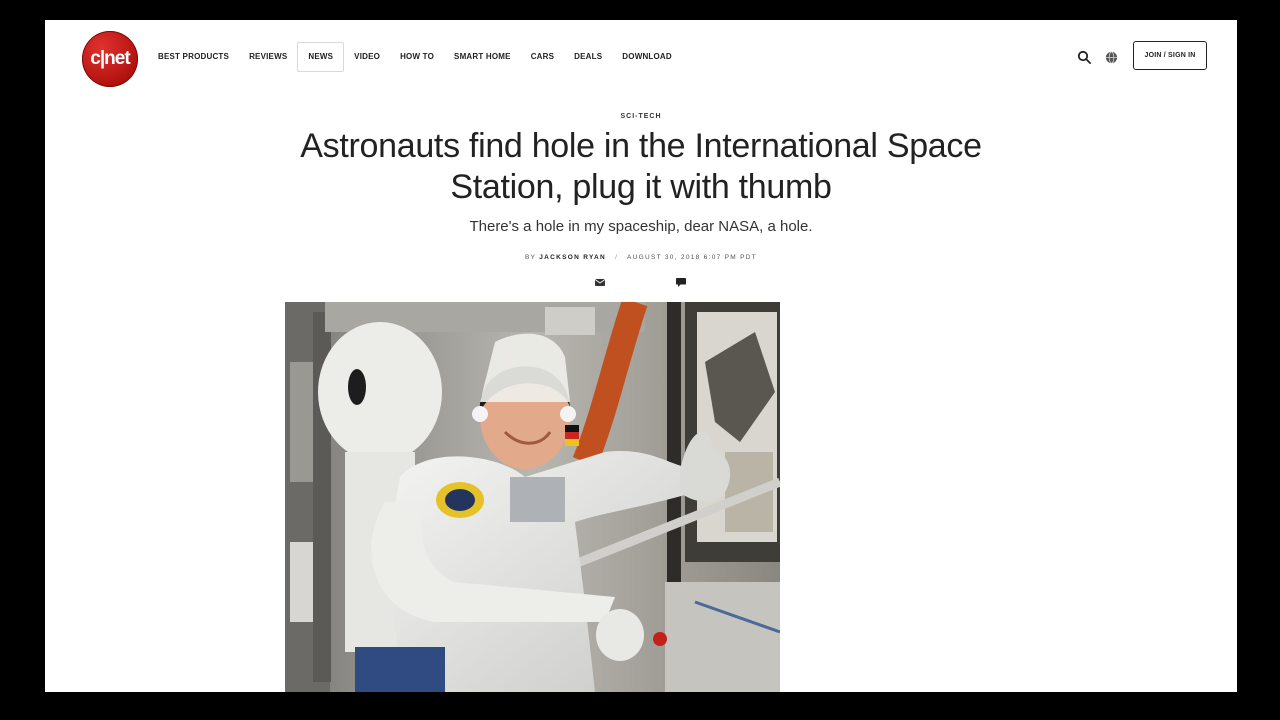 The image size is (1280, 720). What do you see at coordinates (647, 57) in the screenshot?
I see `nav-download: Download` at bounding box center [647, 57].